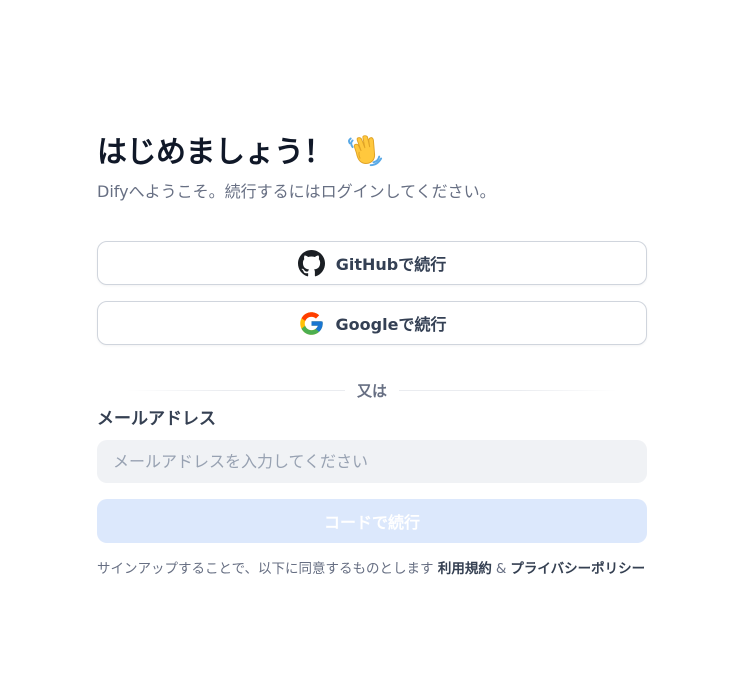 This screenshot has height=673, width=734. Describe the element at coordinates (391, 264) in the screenshot. I see `github-login-label: GitHubで続行` at that location.